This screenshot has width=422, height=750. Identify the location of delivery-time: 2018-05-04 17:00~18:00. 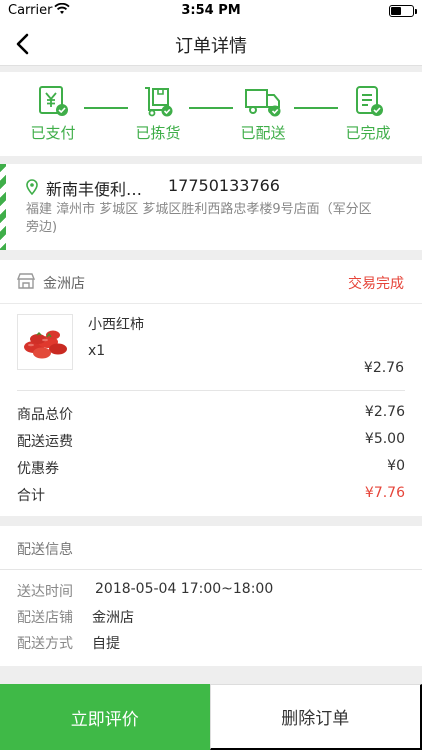
(184, 589).